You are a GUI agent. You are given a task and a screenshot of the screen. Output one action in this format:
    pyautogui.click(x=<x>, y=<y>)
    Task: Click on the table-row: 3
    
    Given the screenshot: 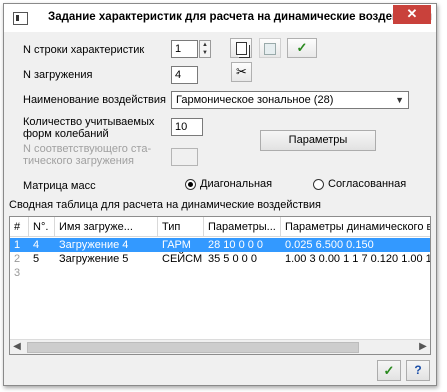 What is the action you would take?
    pyautogui.click(x=220, y=273)
    